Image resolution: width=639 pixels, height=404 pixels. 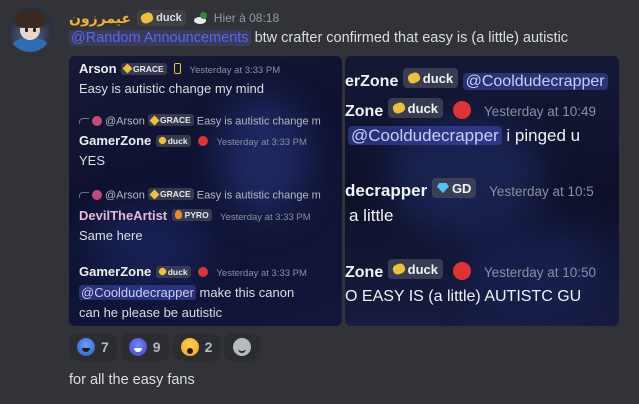 What do you see at coordinates (86, 347) in the screenshot?
I see `cold-sweat-emoji-icon` at bounding box center [86, 347].